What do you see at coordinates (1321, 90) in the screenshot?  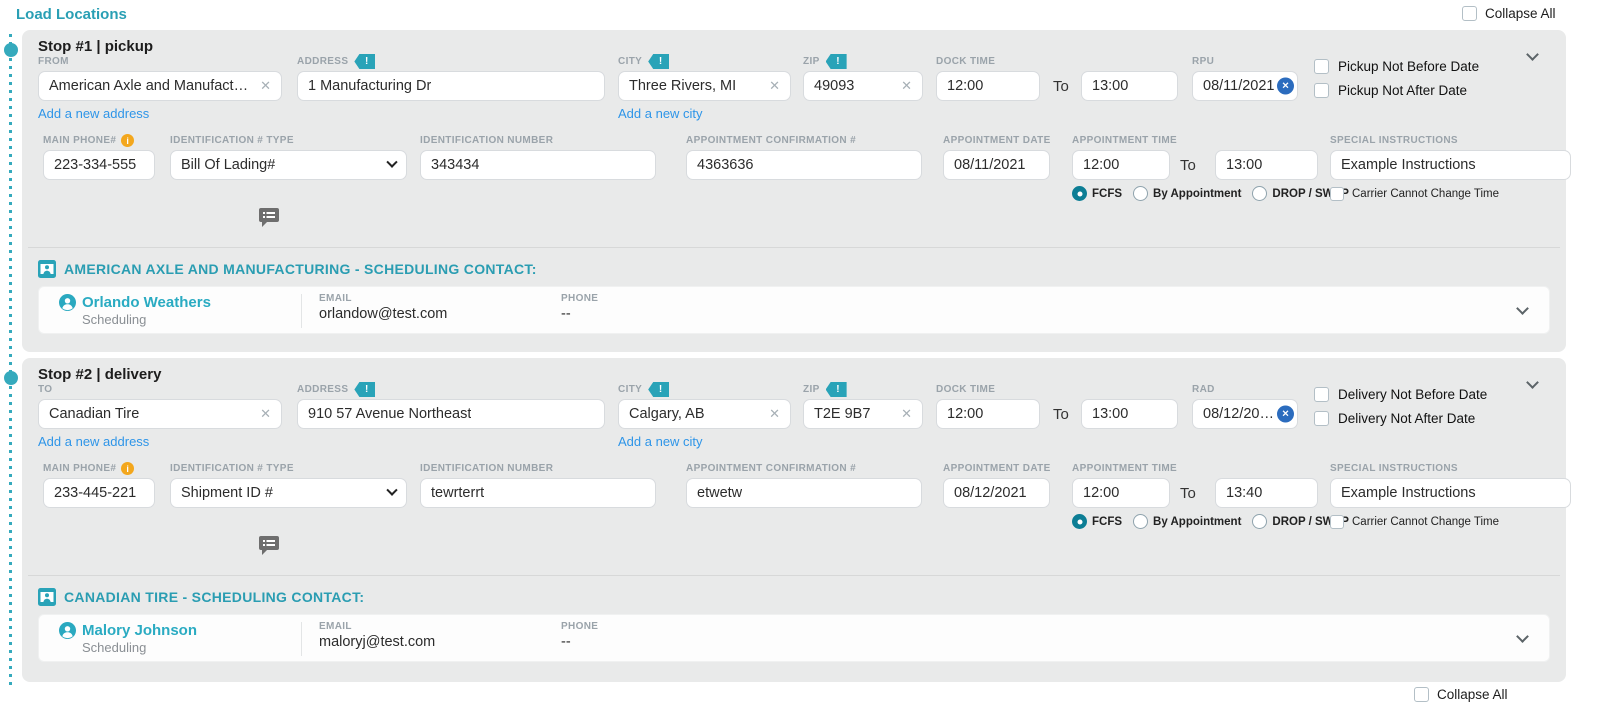 I see `pickup-not-after-checkbox` at bounding box center [1321, 90].